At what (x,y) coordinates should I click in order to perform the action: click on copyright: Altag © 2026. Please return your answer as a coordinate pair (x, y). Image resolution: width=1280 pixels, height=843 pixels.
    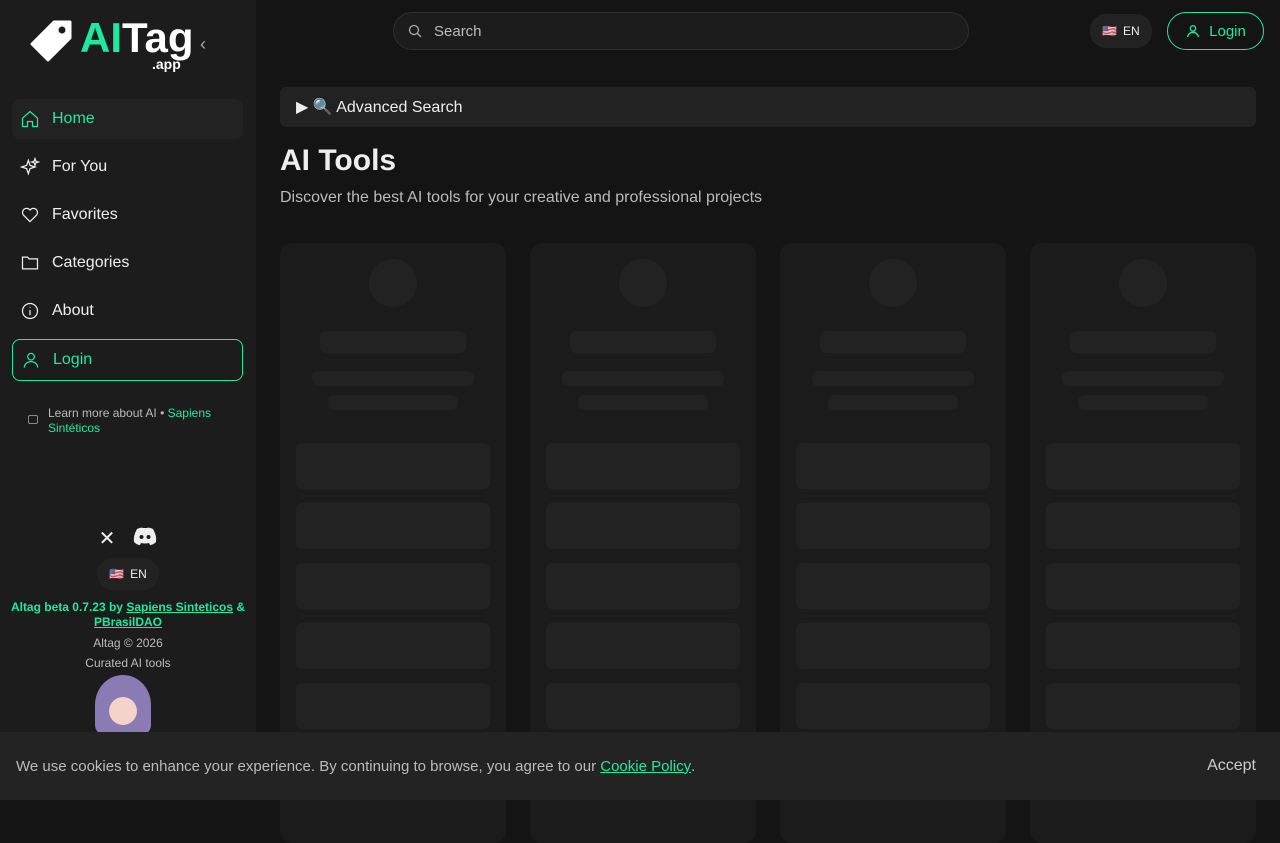
    Looking at the image, I should click on (128, 643).